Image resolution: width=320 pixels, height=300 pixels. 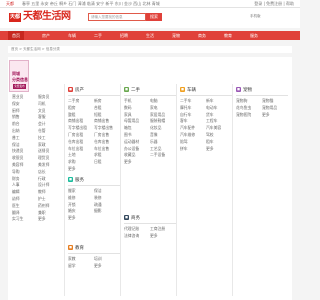 What do you see at coordinates (43, 157) in the screenshot?
I see `category-link: 理货员` at bounding box center [43, 157].